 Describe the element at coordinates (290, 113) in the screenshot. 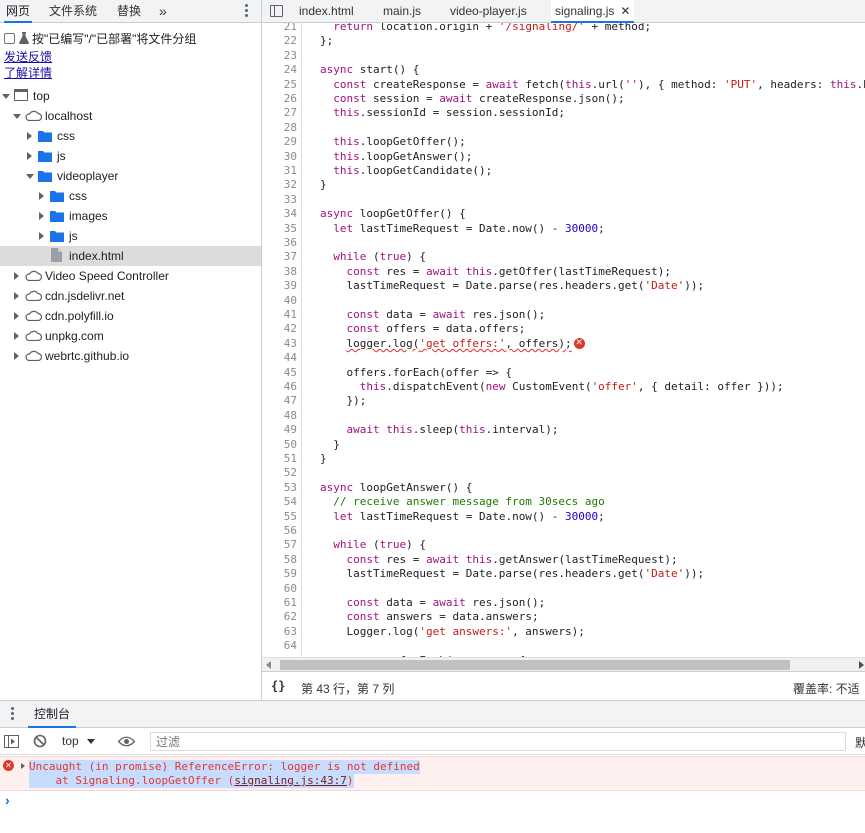

I see `line-number: 27` at that location.